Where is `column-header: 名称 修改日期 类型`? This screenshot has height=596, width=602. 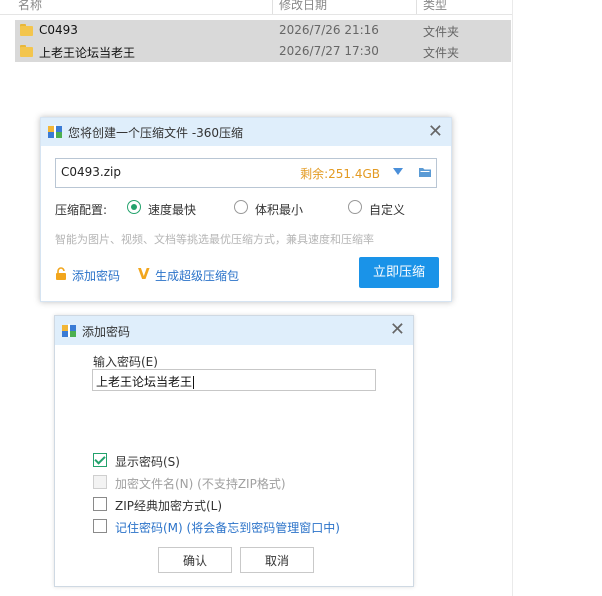
column-header: 名称 修改日期 类型 is located at coordinates (256, 7).